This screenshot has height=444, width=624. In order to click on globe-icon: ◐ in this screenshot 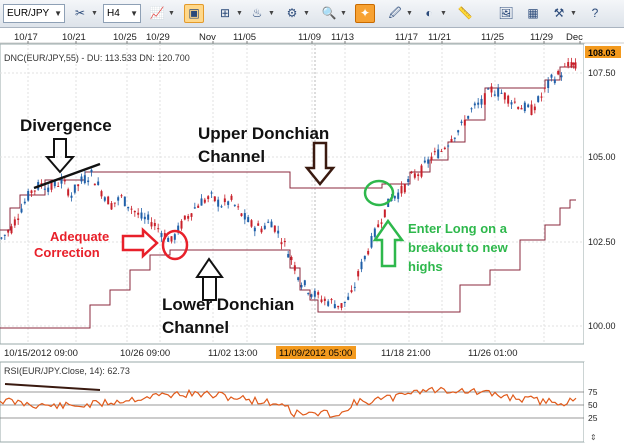, I will do `click(429, 13)`.